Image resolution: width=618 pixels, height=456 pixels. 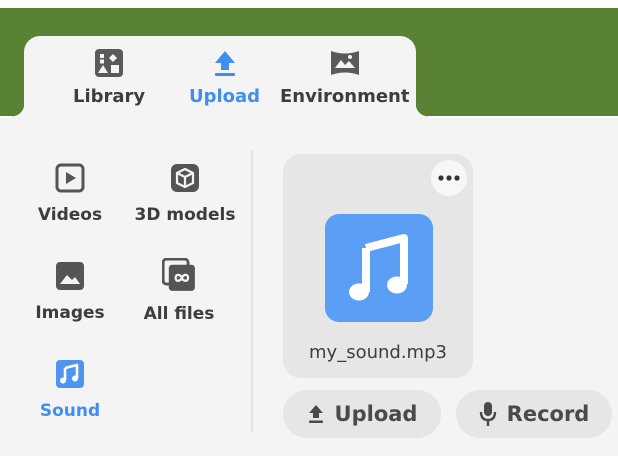 I want to click on video-icon, so click(x=70, y=178).